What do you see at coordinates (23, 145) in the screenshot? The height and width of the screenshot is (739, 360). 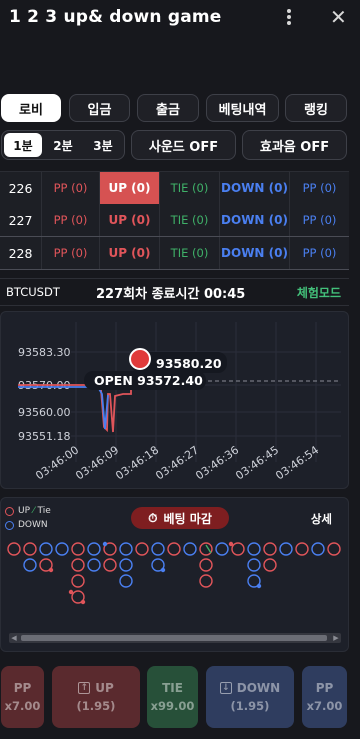 I see `duration-1min: 1분` at bounding box center [23, 145].